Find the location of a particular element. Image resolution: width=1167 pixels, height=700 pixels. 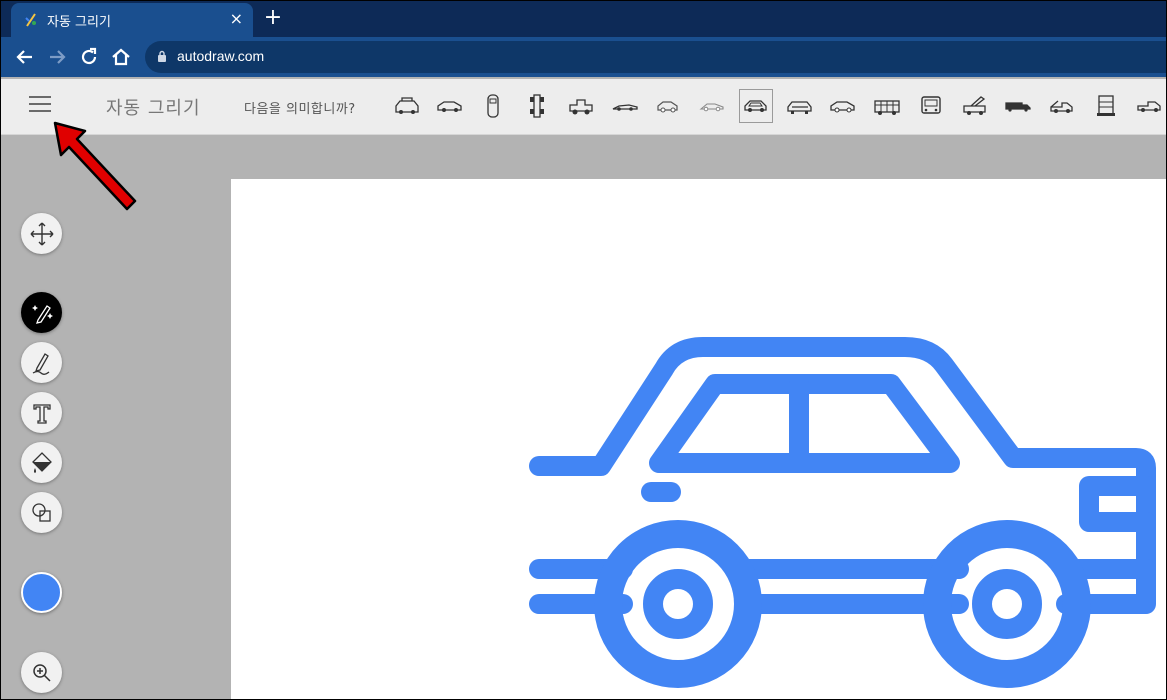

forward-icon is located at coordinates (57, 57).